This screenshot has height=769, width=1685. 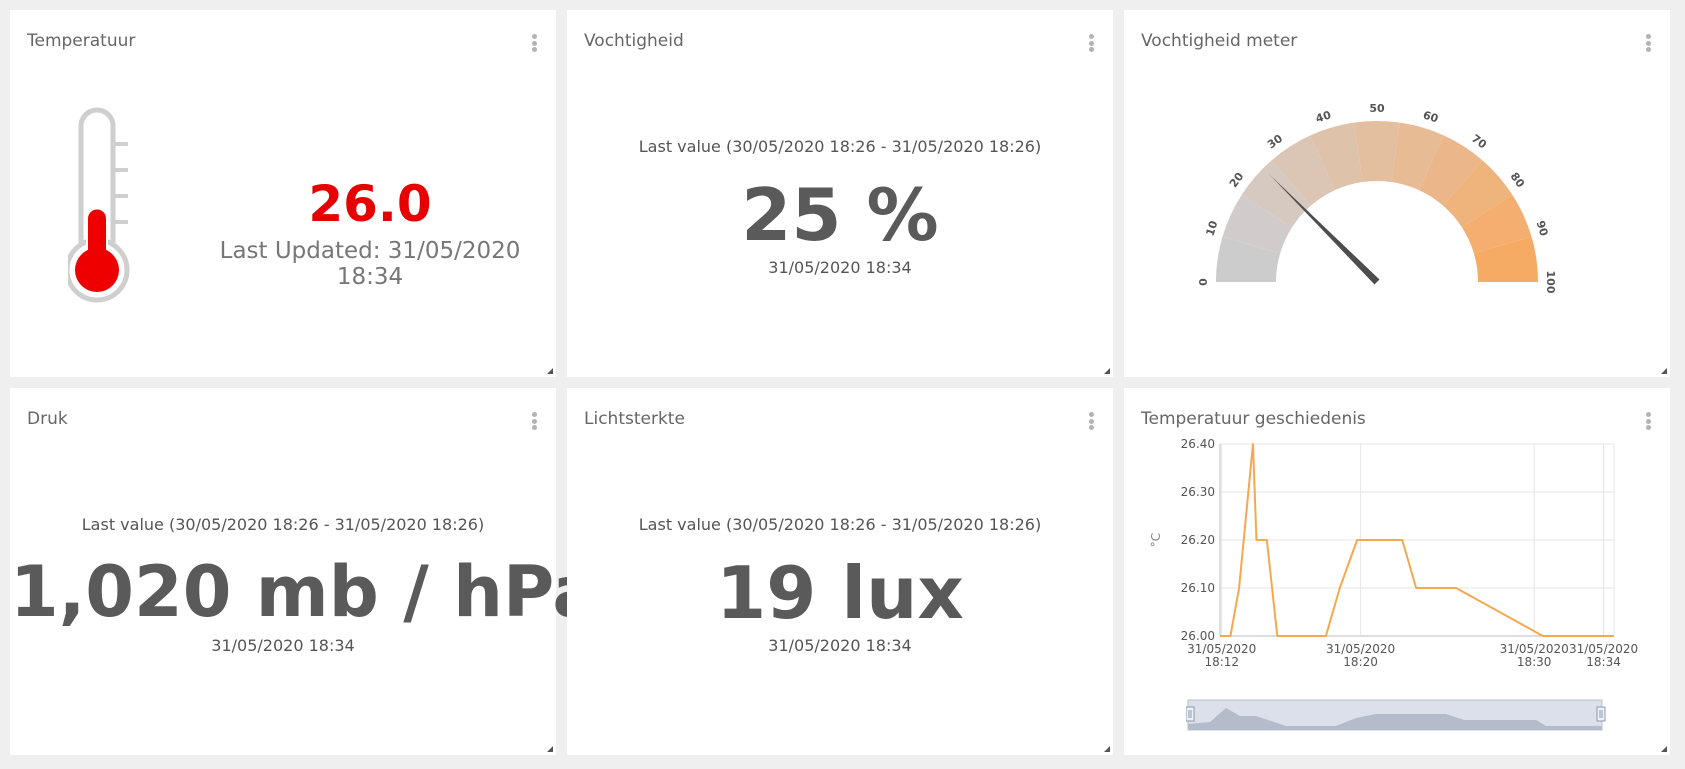 What do you see at coordinates (1198, 492) in the screenshot?
I see `y-tick-label: 26.30` at bounding box center [1198, 492].